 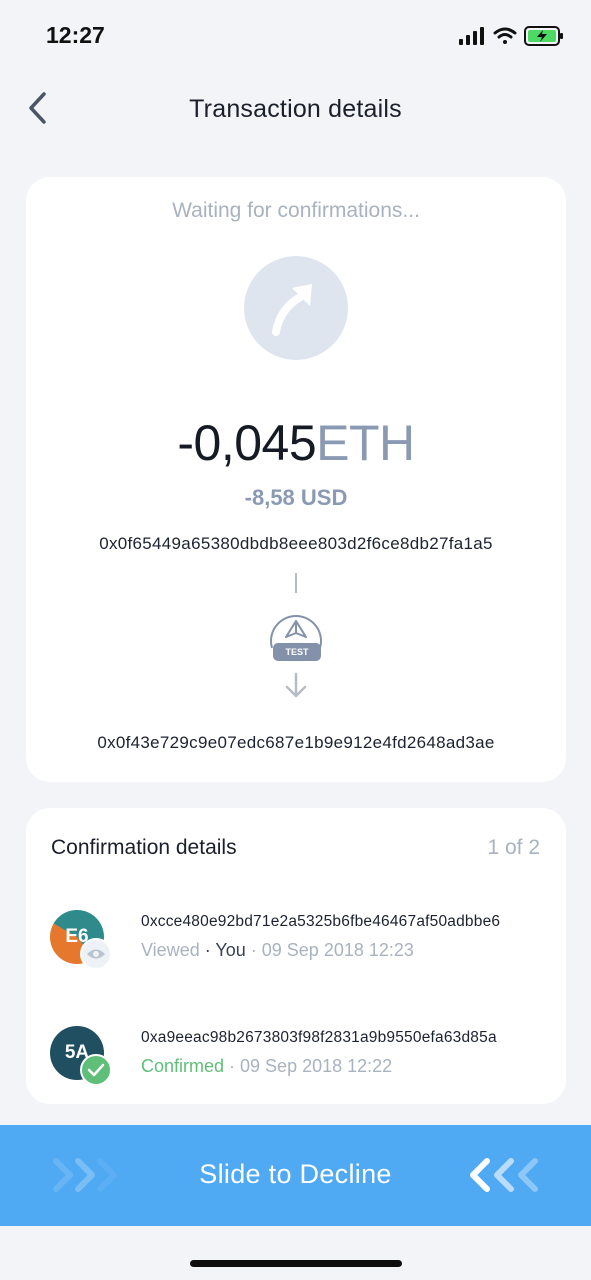 I want to click on avatar-initials: 5A, so click(x=77, y=1052).